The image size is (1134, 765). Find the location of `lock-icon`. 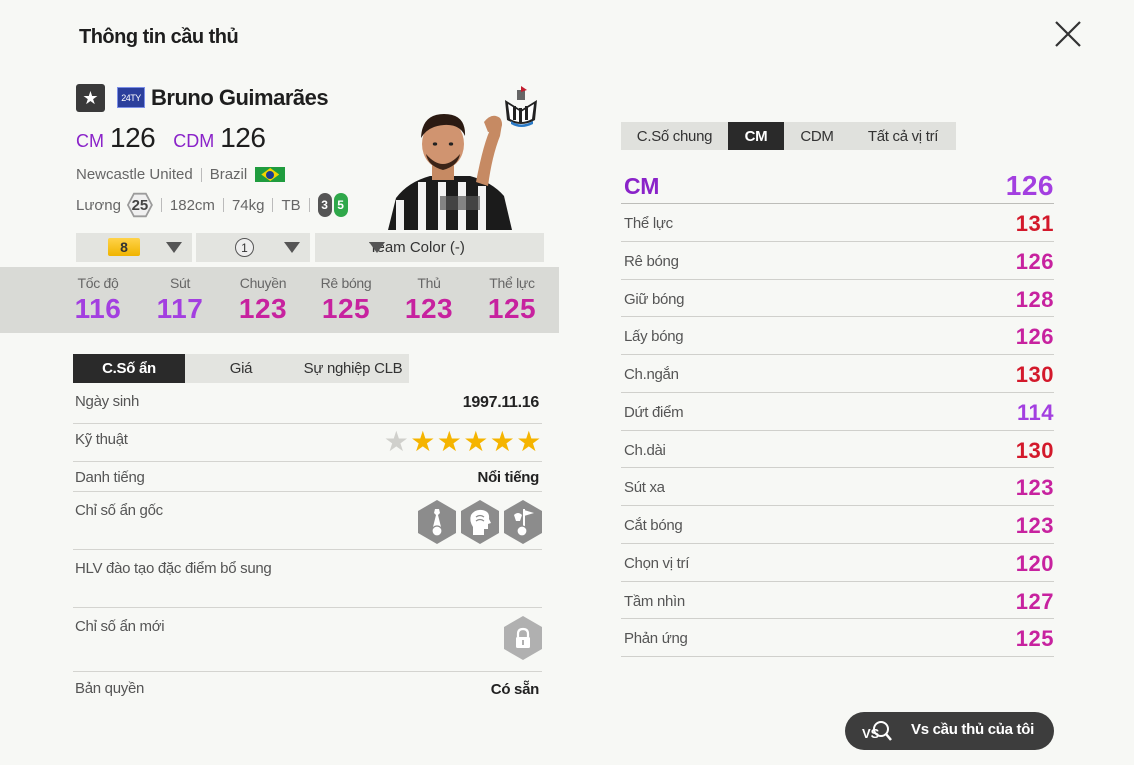

lock-icon is located at coordinates (523, 638).